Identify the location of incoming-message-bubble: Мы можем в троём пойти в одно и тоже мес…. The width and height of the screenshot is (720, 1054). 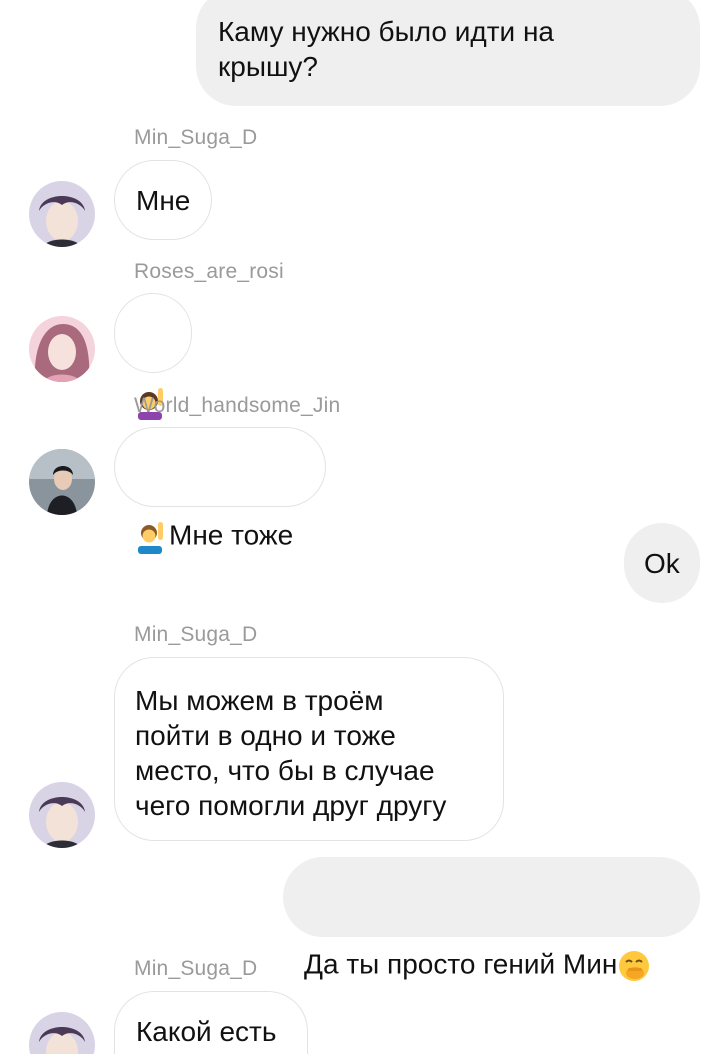
(309, 749).